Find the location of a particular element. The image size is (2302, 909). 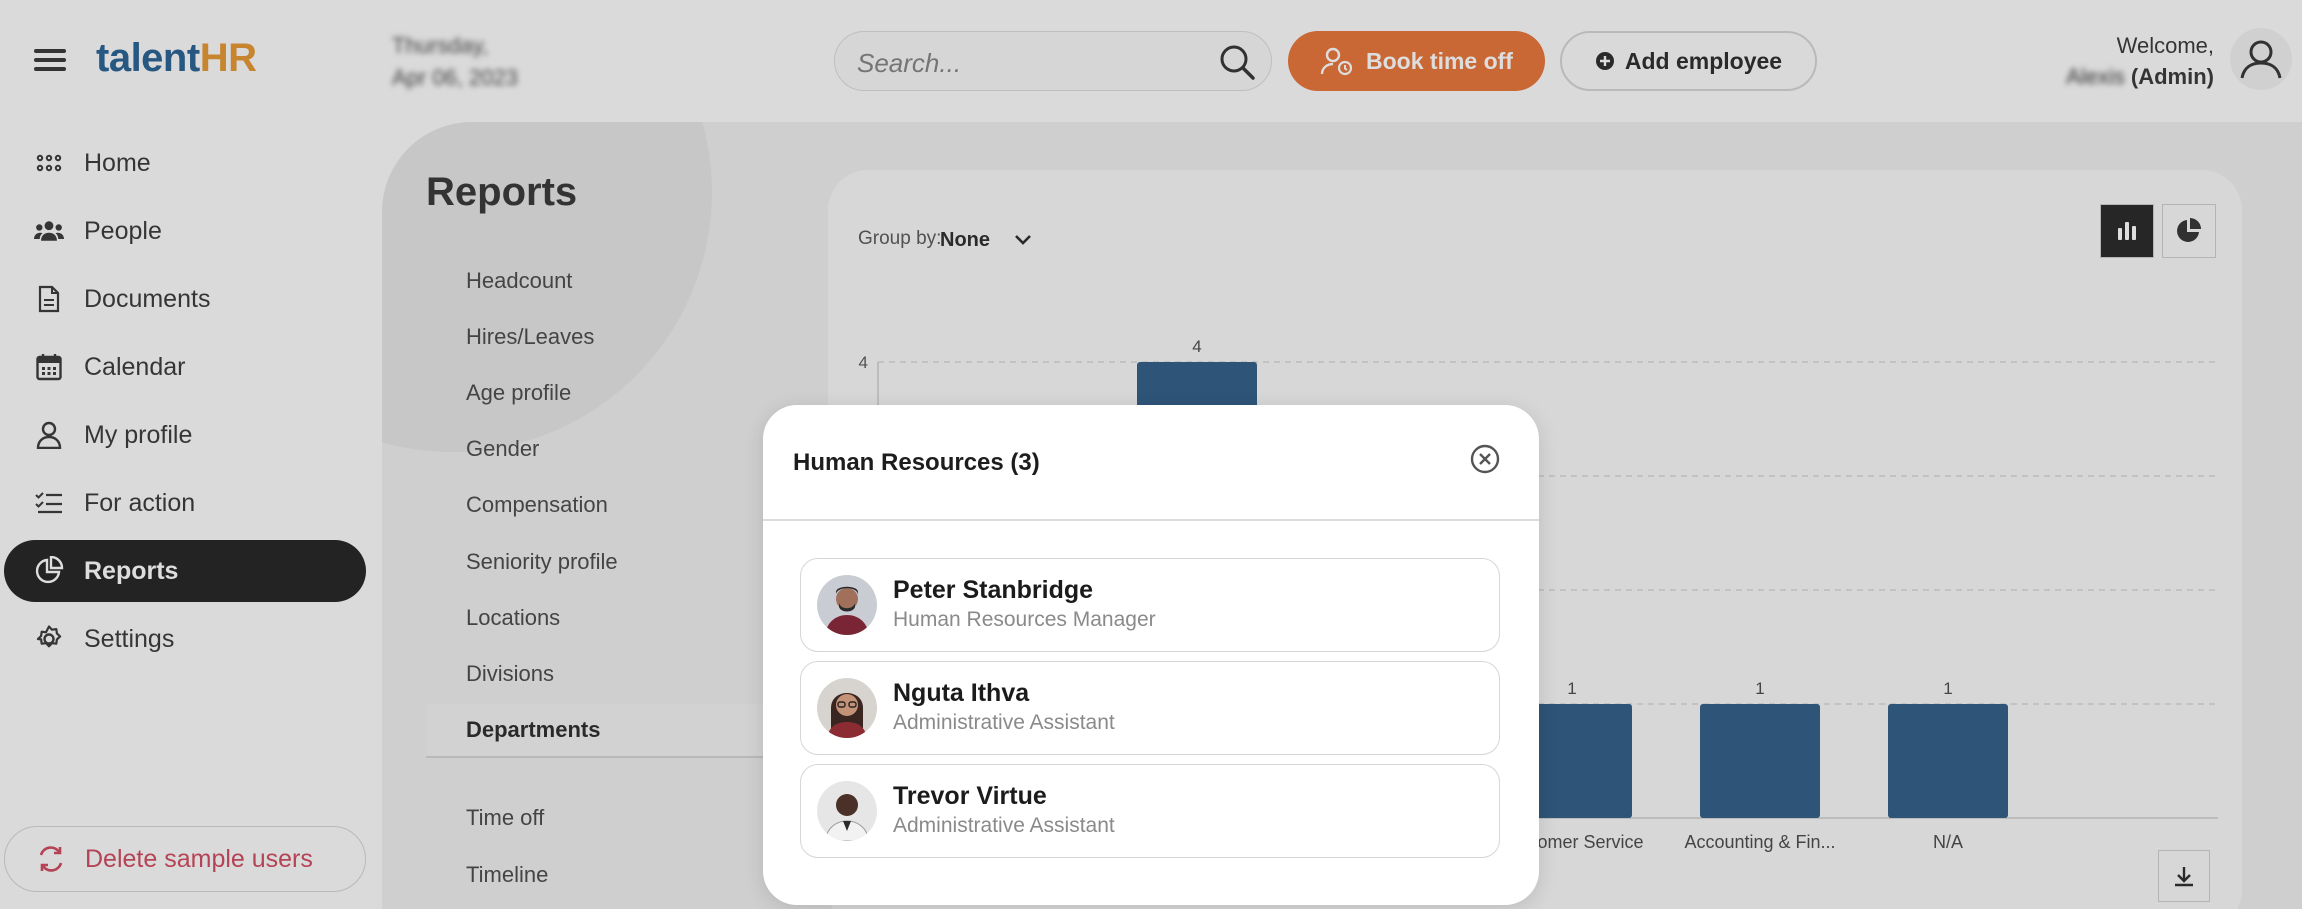

employee-row: Nguta Ithva Administrative Assistant is located at coordinates (1150, 708).